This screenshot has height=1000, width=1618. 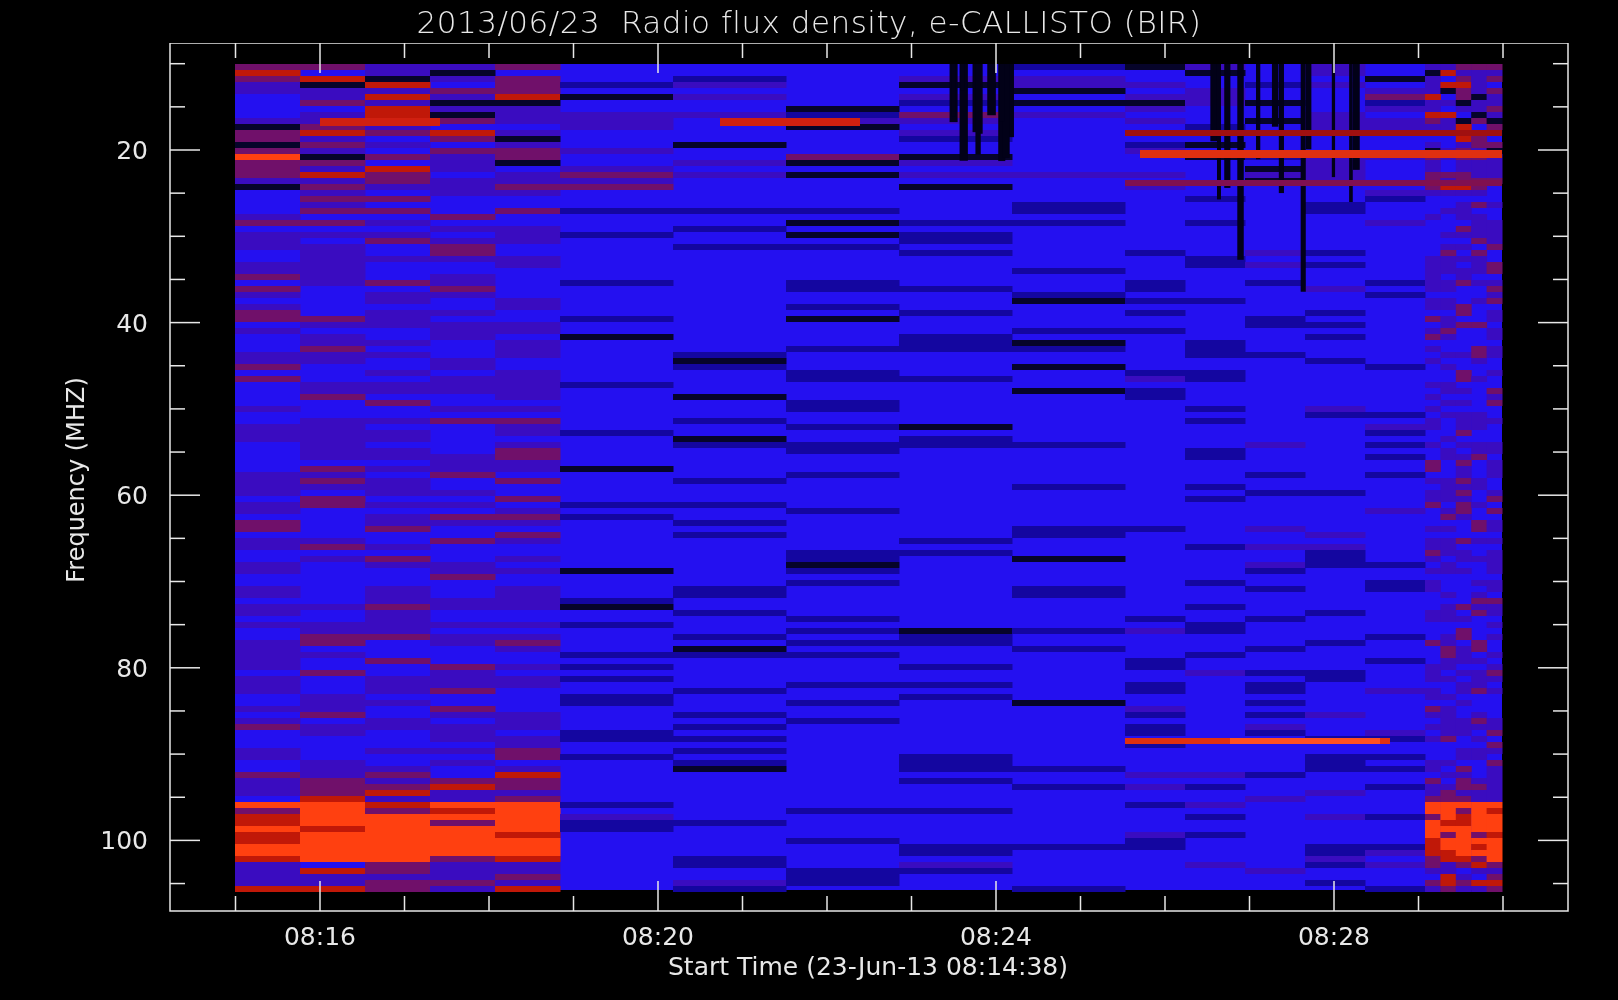 What do you see at coordinates (124, 841) in the screenshot?
I see `tick-label: 100` at bounding box center [124, 841].